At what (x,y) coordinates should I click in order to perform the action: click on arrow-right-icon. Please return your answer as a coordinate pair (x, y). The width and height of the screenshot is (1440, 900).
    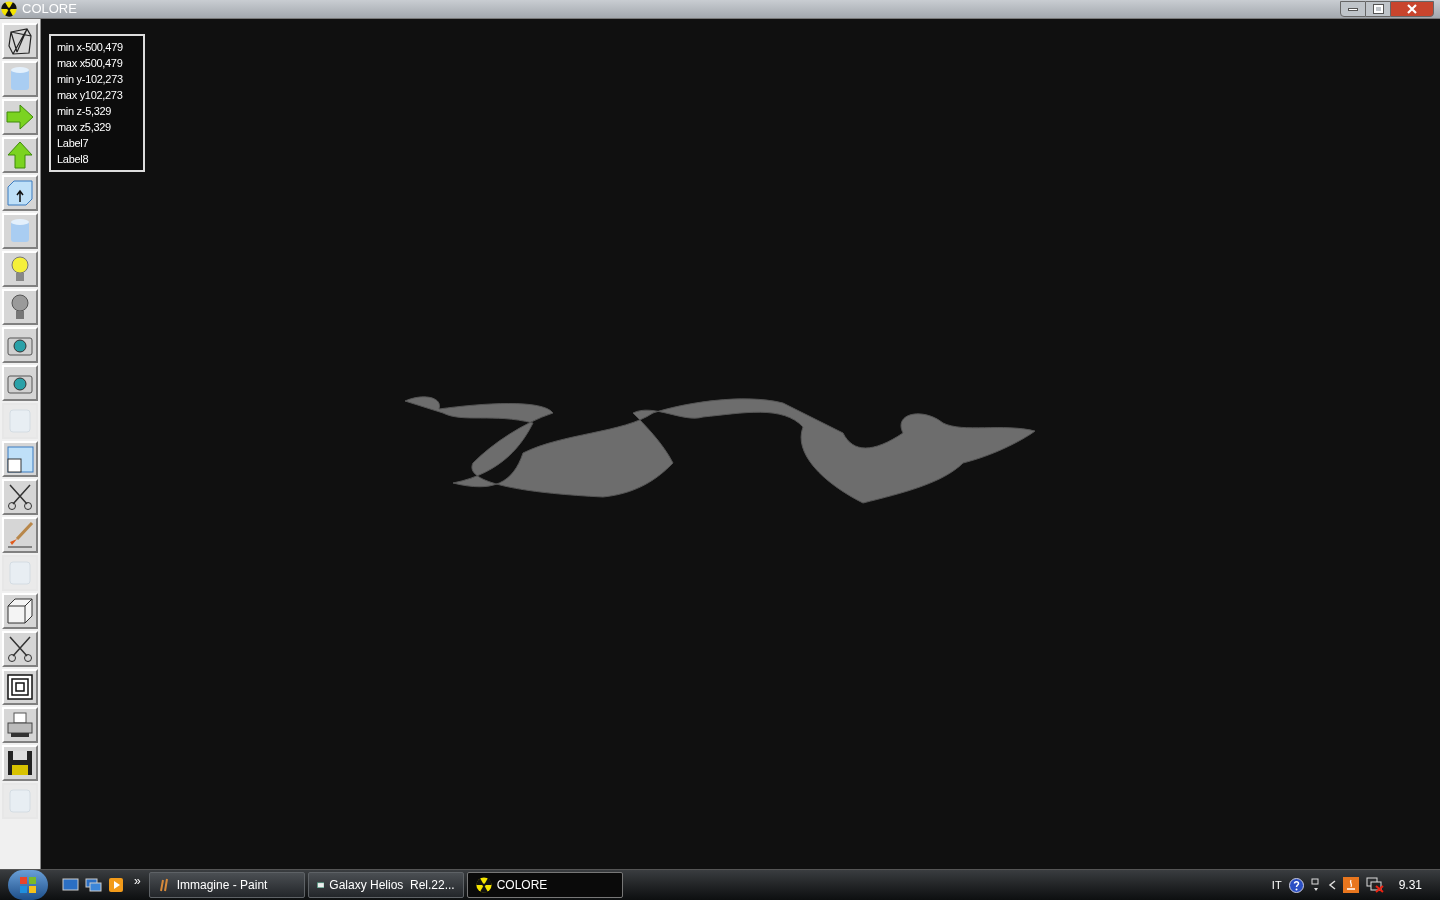
    Looking at the image, I should click on (20, 117).